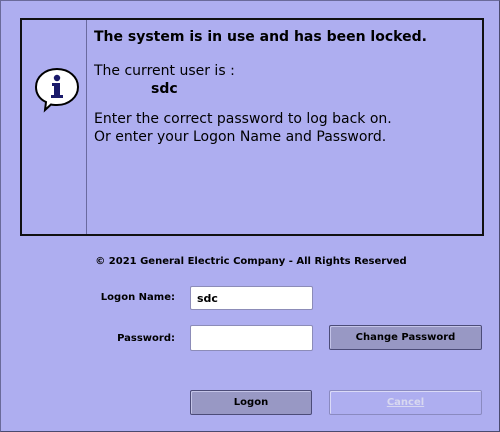 The height and width of the screenshot is (432, 500). Describe the element at coordinates (54, 127) in the screenshot. I see `icon-column` at that location.